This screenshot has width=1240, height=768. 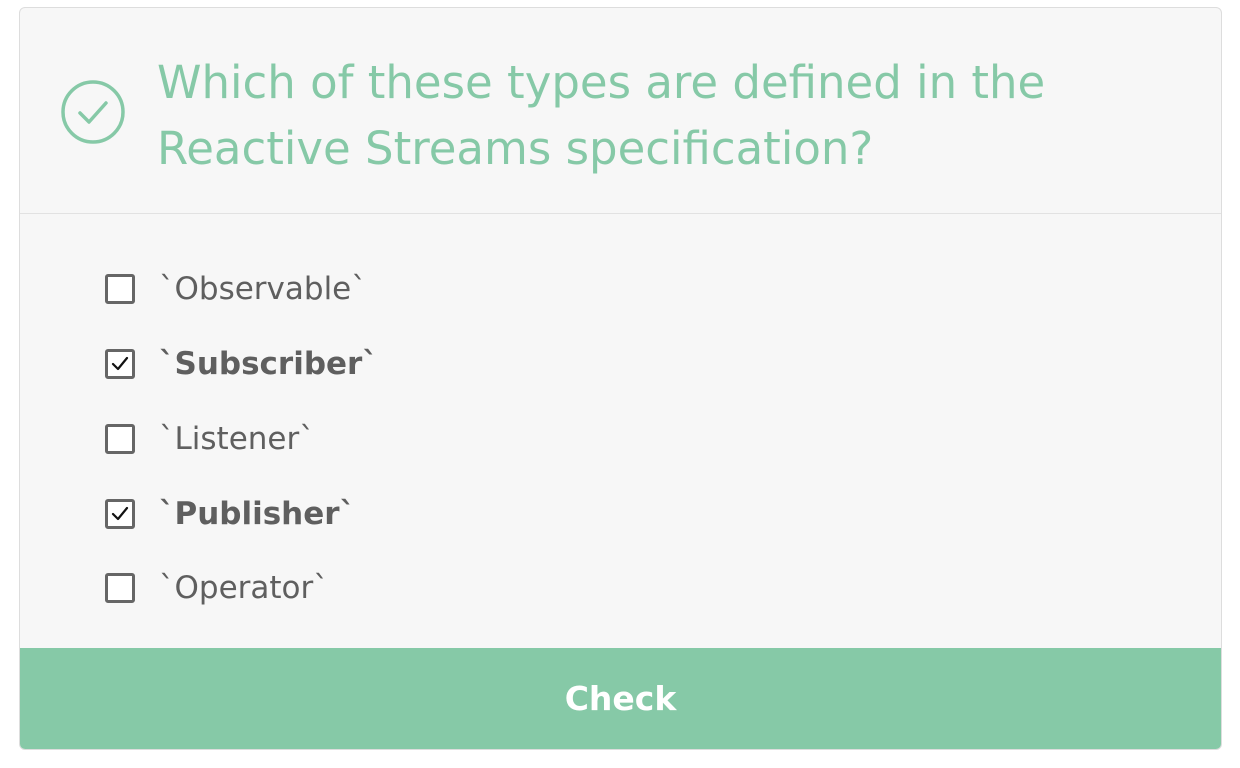 I want to click on option-publisher: `Publisher`, so click(x=230, y=514).